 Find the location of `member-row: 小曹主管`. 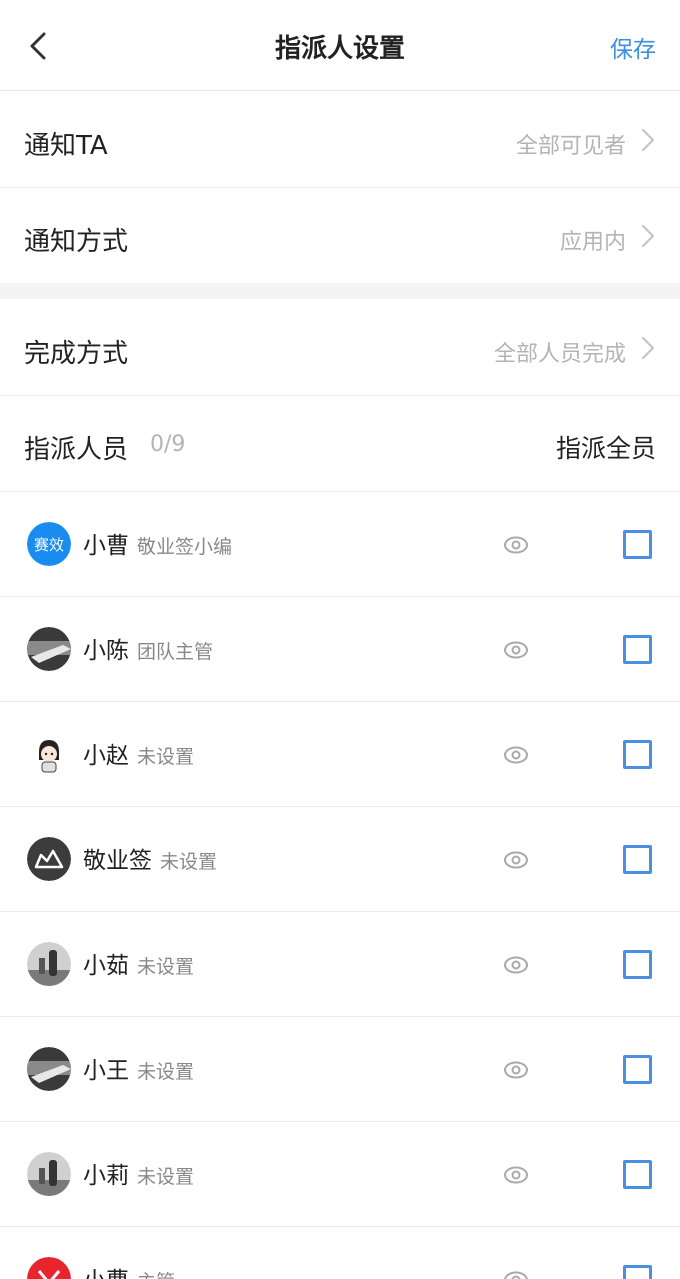

member-row: 小曹主管 is located at coordinates (340, 1253).